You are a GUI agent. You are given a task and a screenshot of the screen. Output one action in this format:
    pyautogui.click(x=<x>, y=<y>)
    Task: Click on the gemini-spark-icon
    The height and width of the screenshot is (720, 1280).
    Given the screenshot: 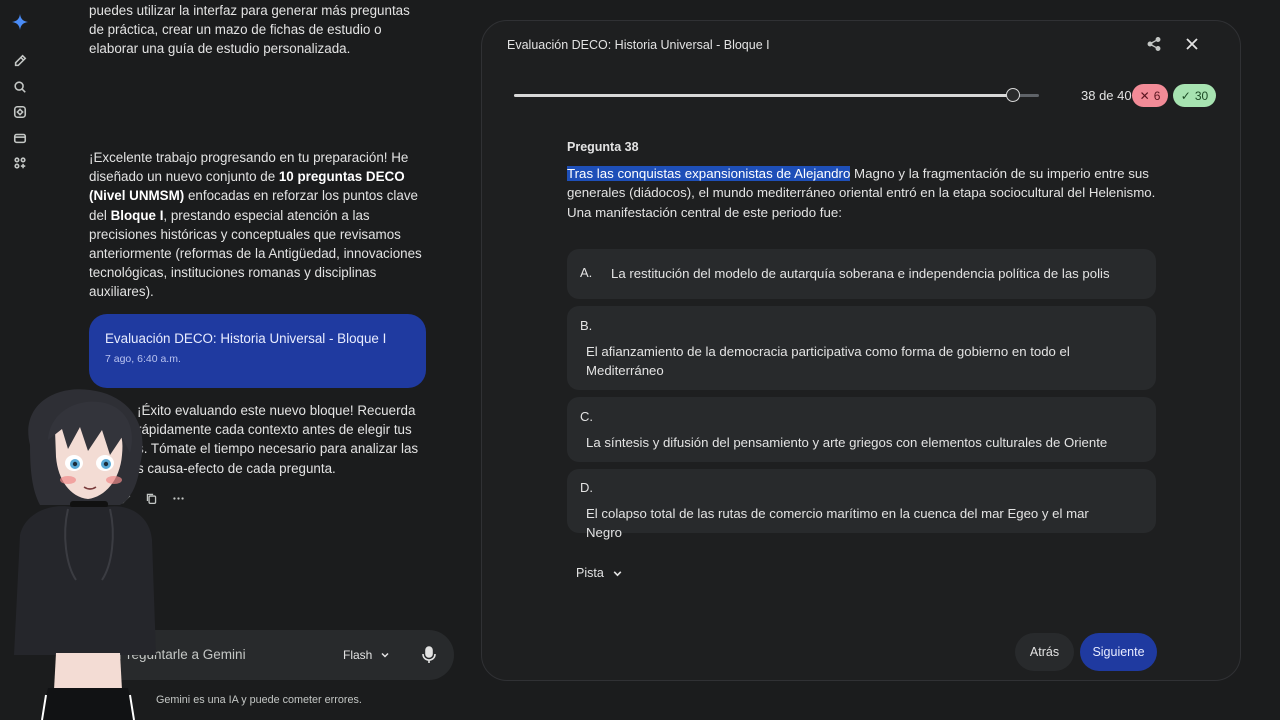 What is the action you would take?
    pyautogui.click(x=20, y=22)
    